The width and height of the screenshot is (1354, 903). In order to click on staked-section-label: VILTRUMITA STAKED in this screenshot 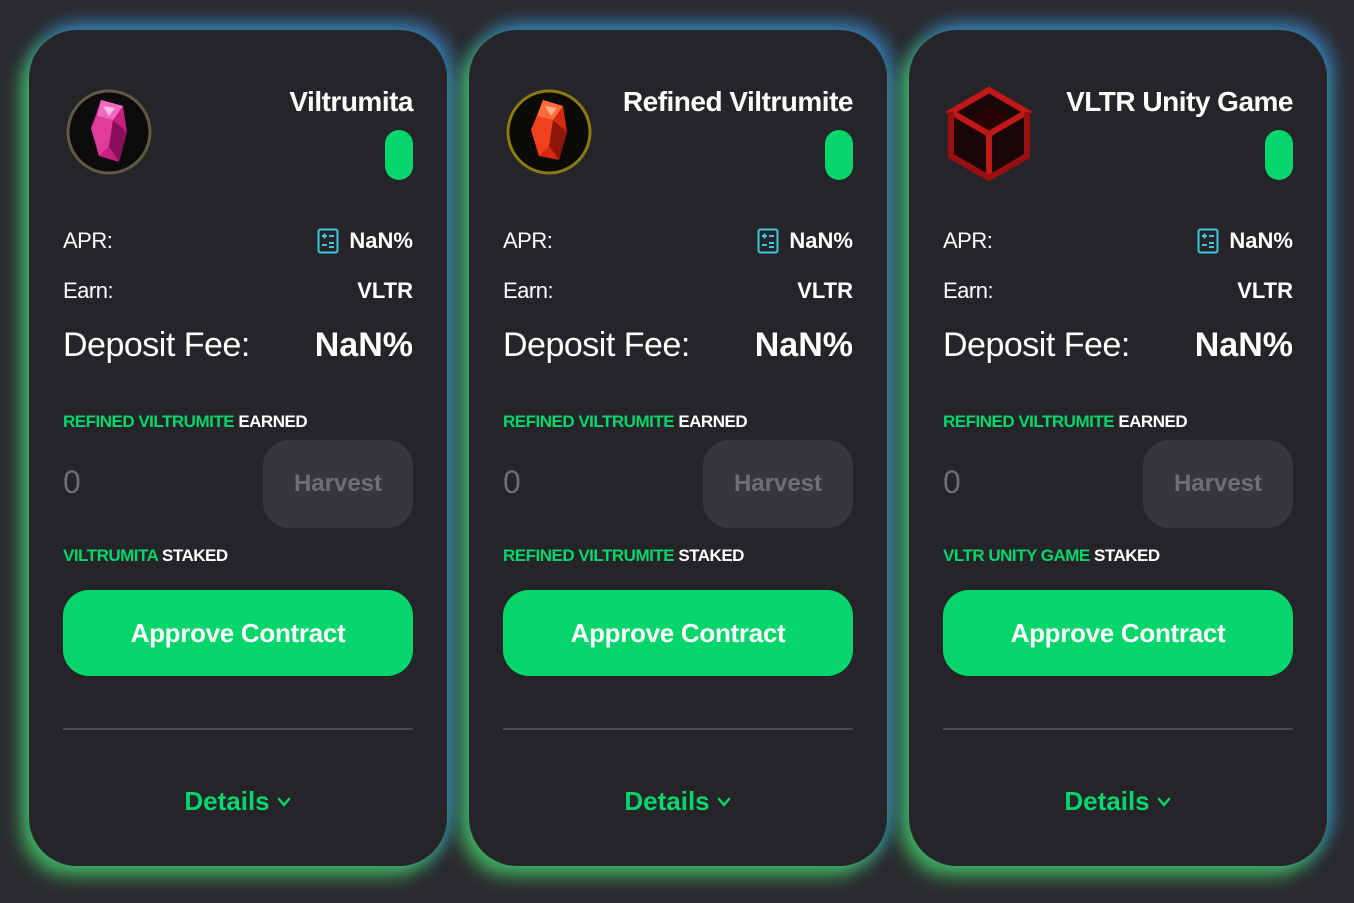, I will do `click(145, 556)`.